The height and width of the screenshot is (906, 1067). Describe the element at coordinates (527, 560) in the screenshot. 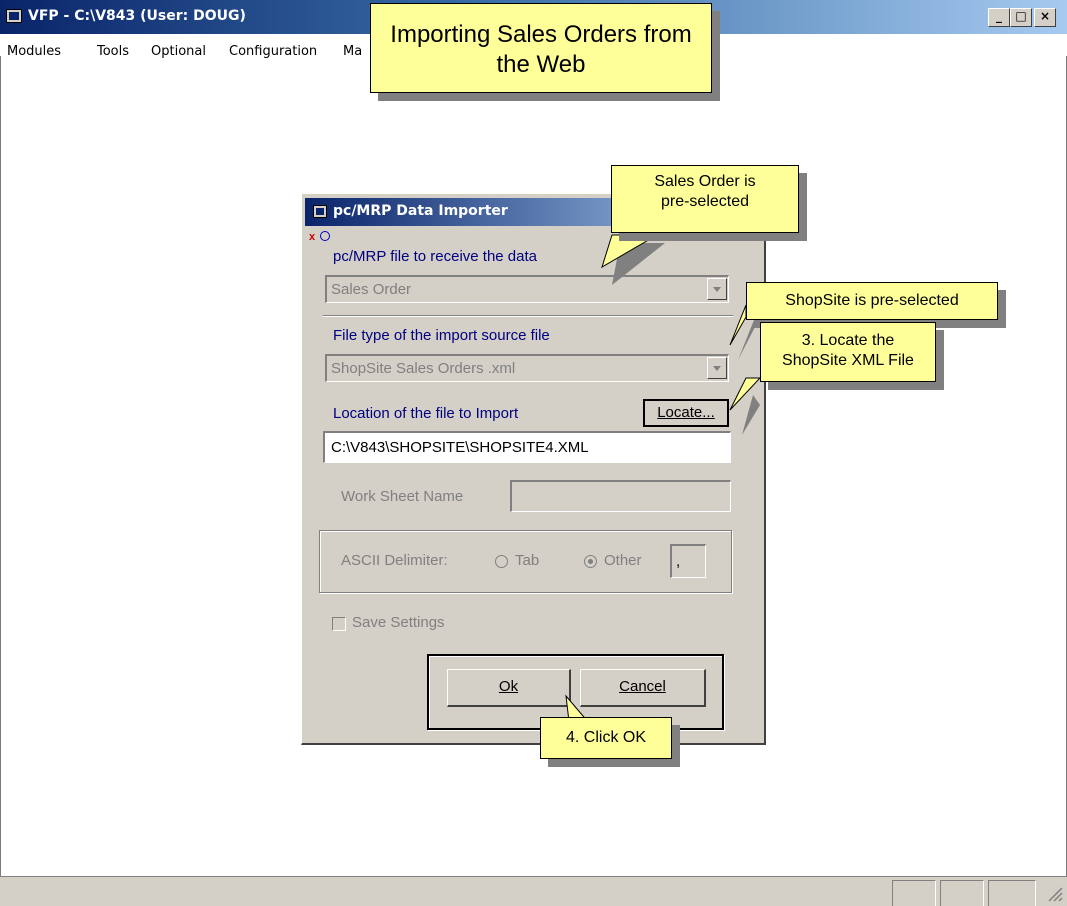

I see `tab-radio-label: Tab` at that location.